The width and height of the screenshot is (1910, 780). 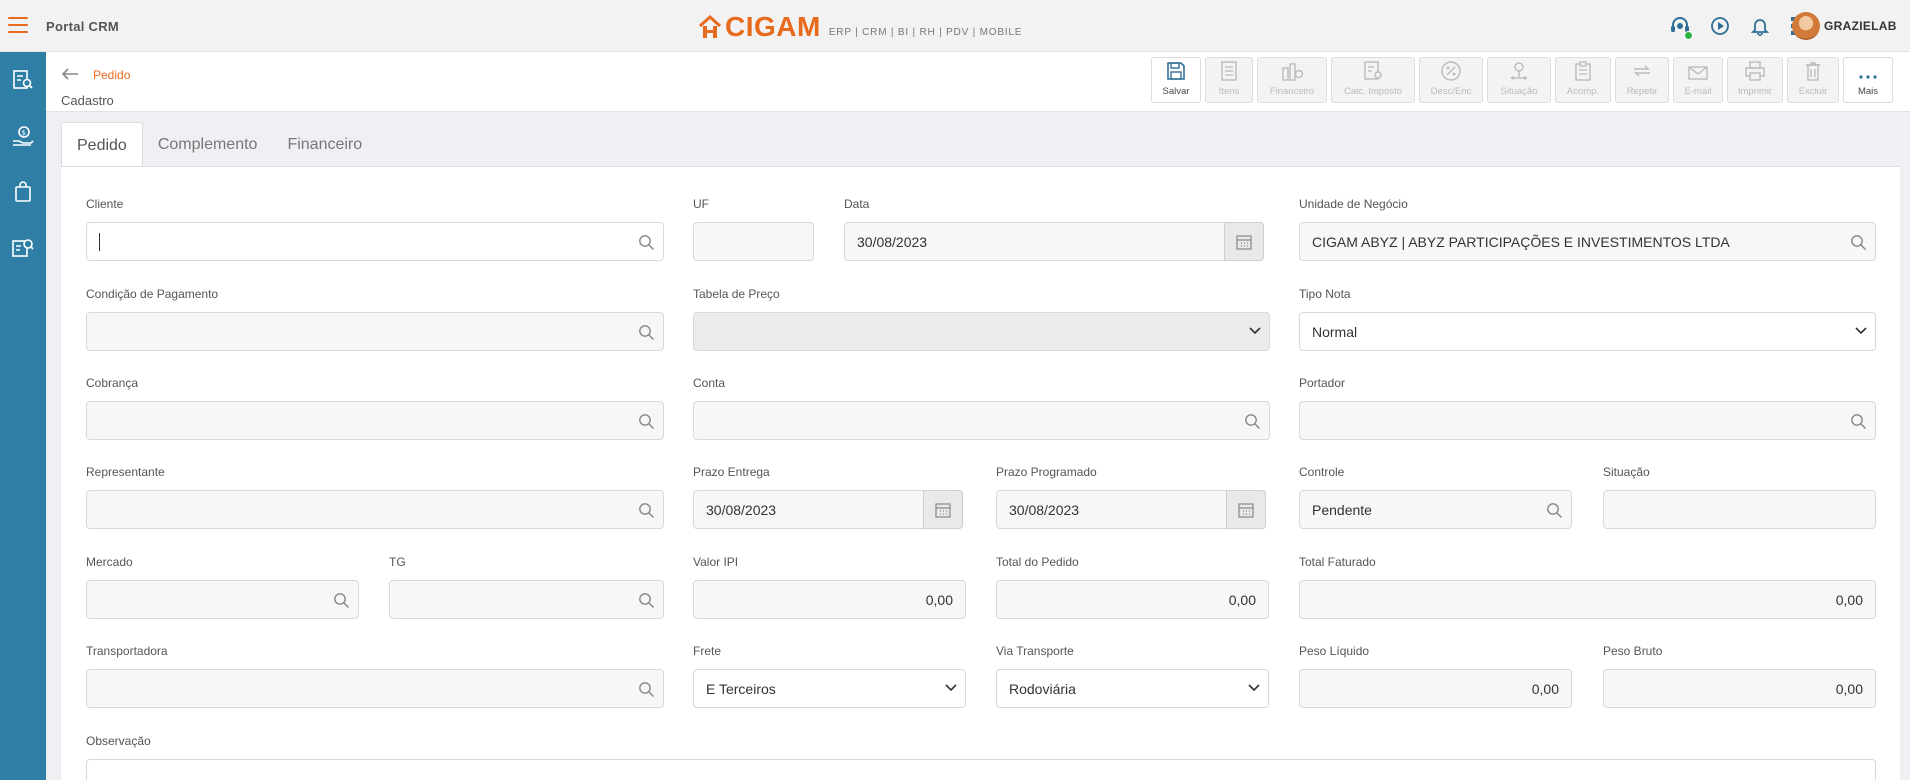 I want to click on conta-input, so click(x=981, y=420).